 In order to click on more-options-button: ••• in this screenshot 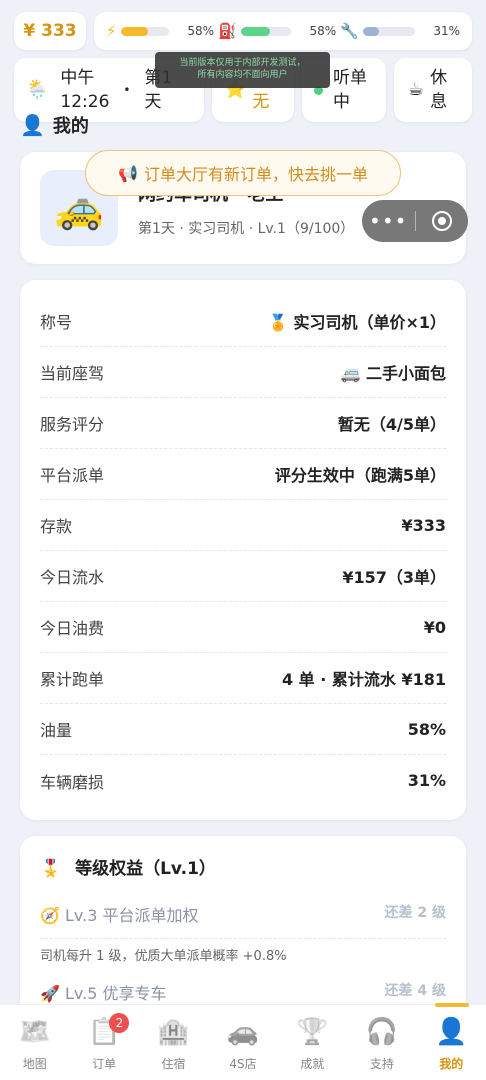, I will do `click(388, 221)`.